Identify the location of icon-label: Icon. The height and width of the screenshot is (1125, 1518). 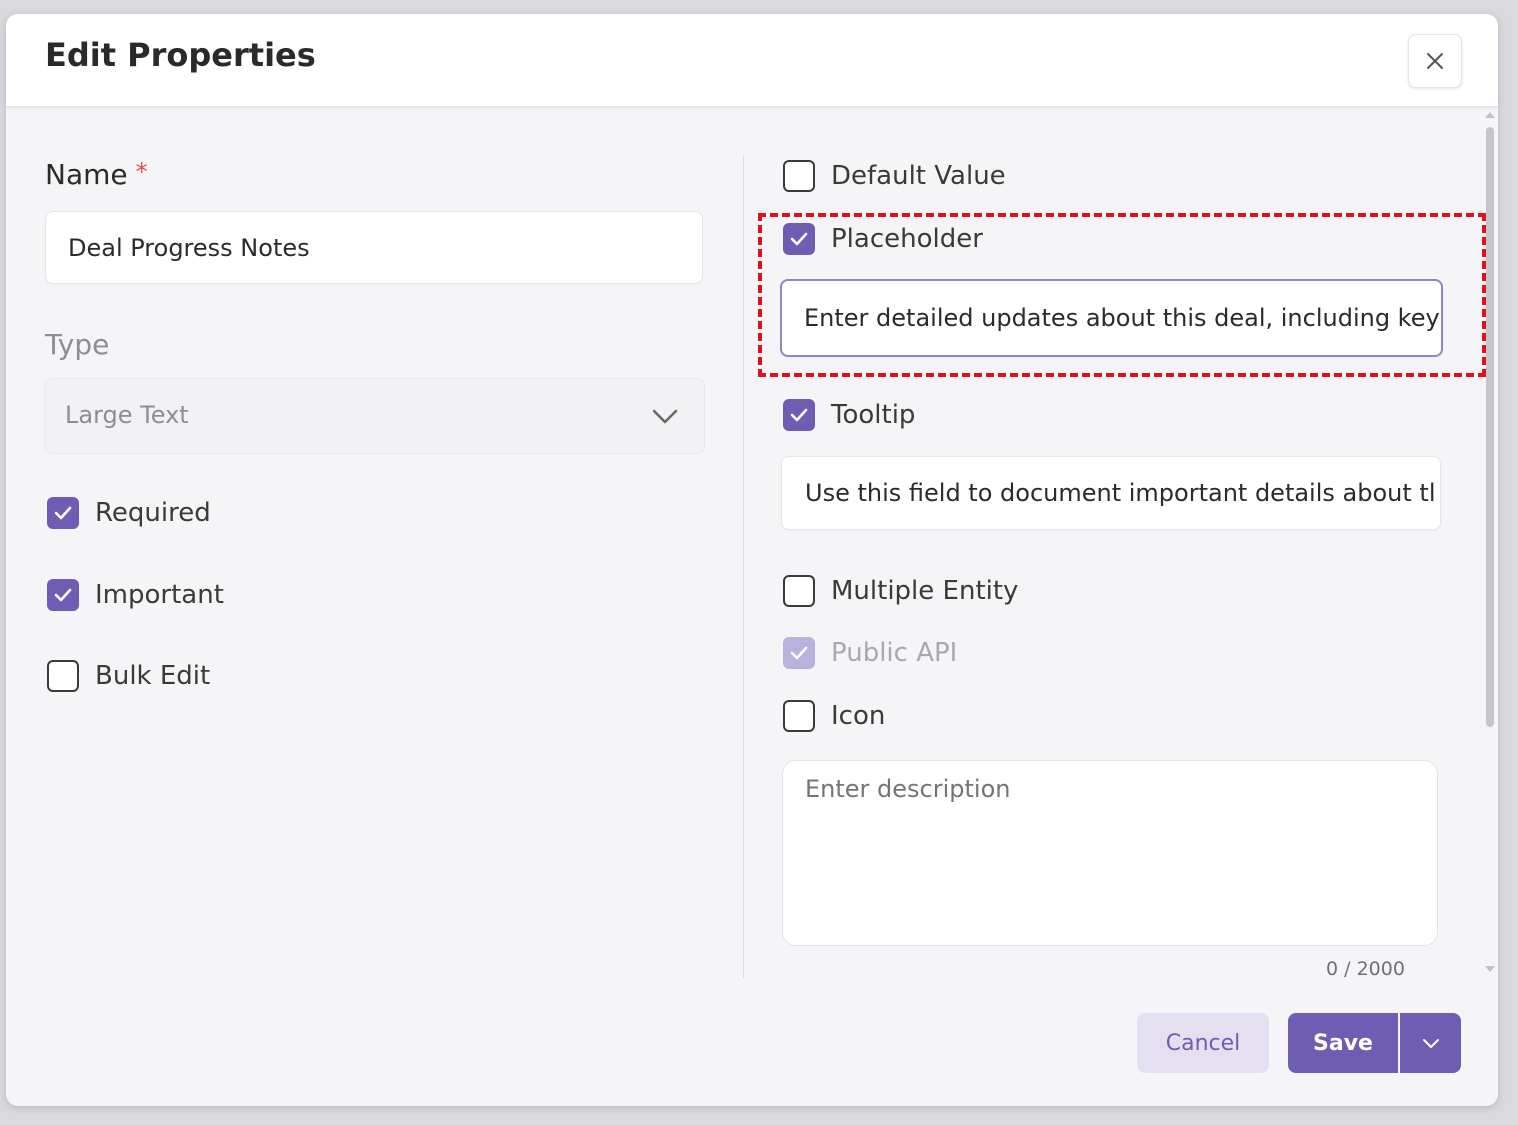
(858, 716).